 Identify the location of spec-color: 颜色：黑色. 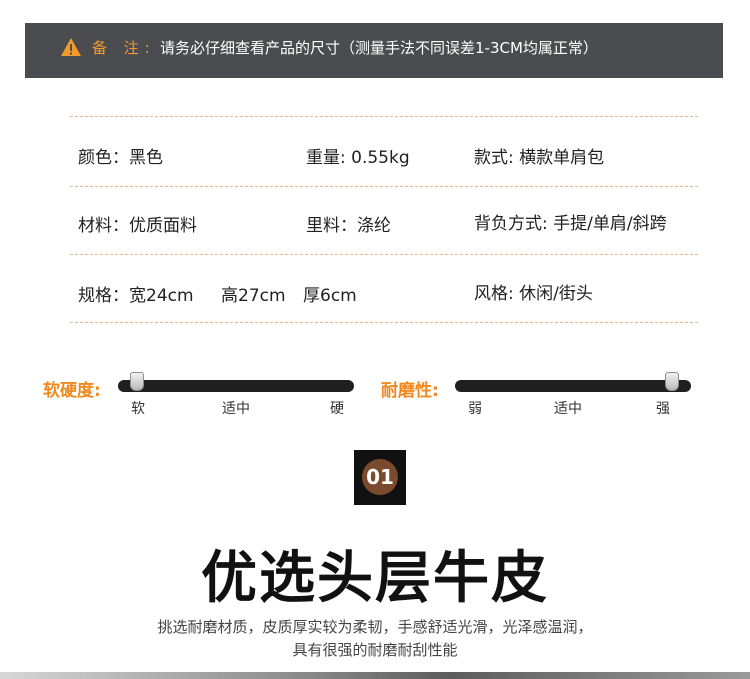
(120, 158).